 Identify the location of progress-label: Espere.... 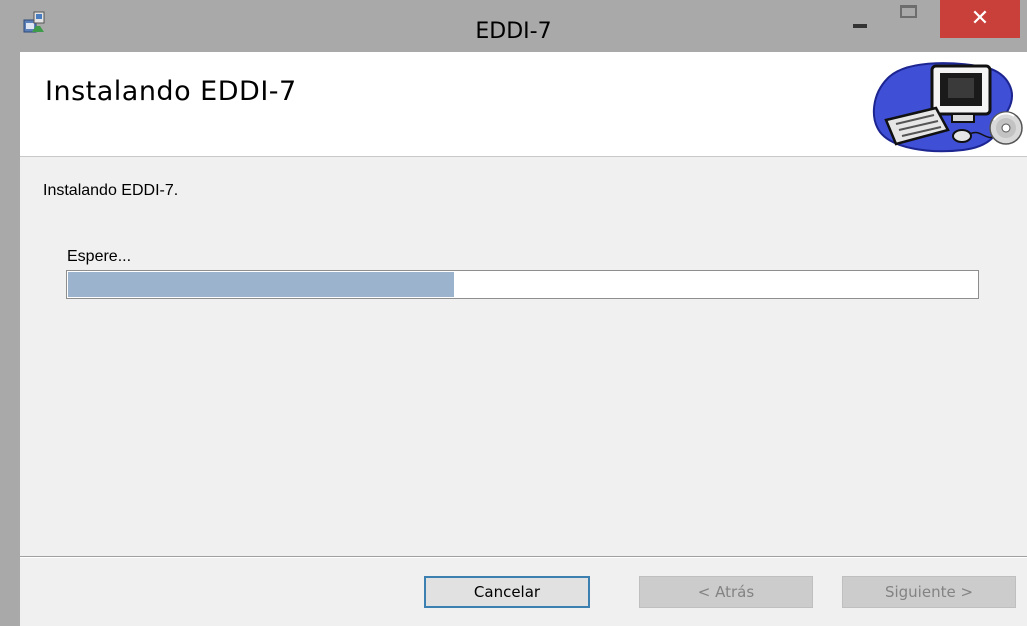
(99, 256).